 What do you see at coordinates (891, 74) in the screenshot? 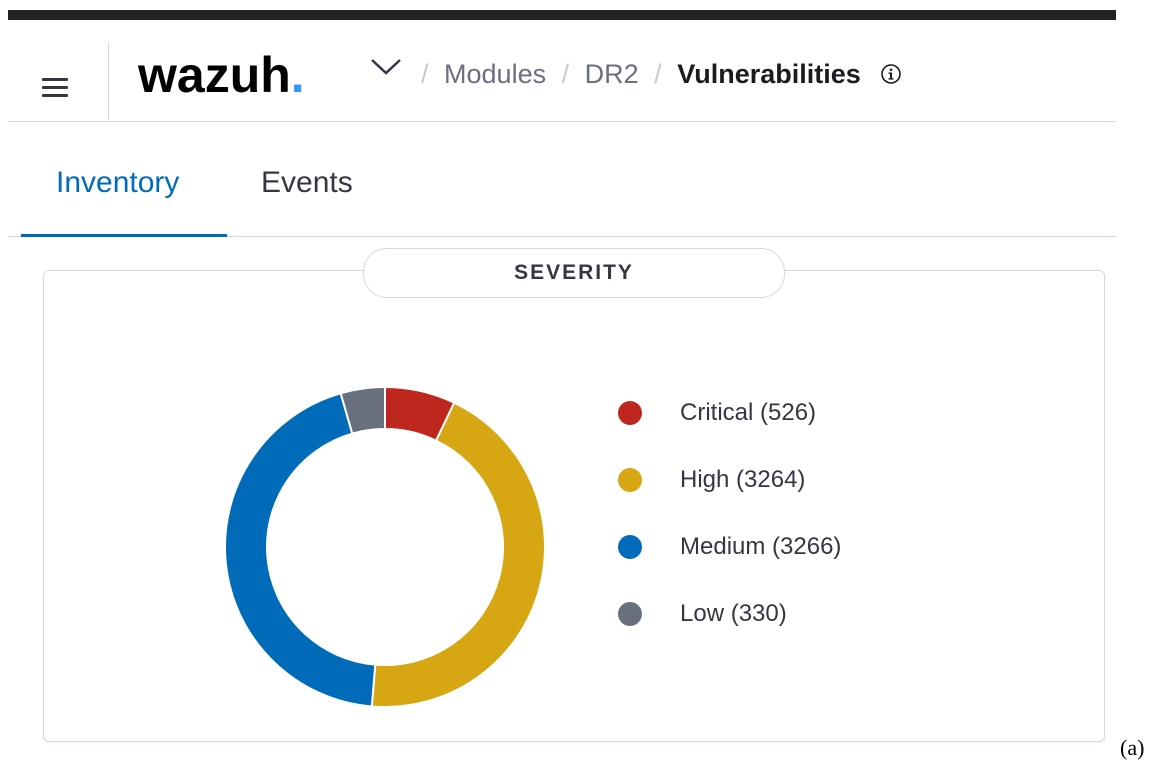
I see `info-icon` at bounding box center [891, 74].